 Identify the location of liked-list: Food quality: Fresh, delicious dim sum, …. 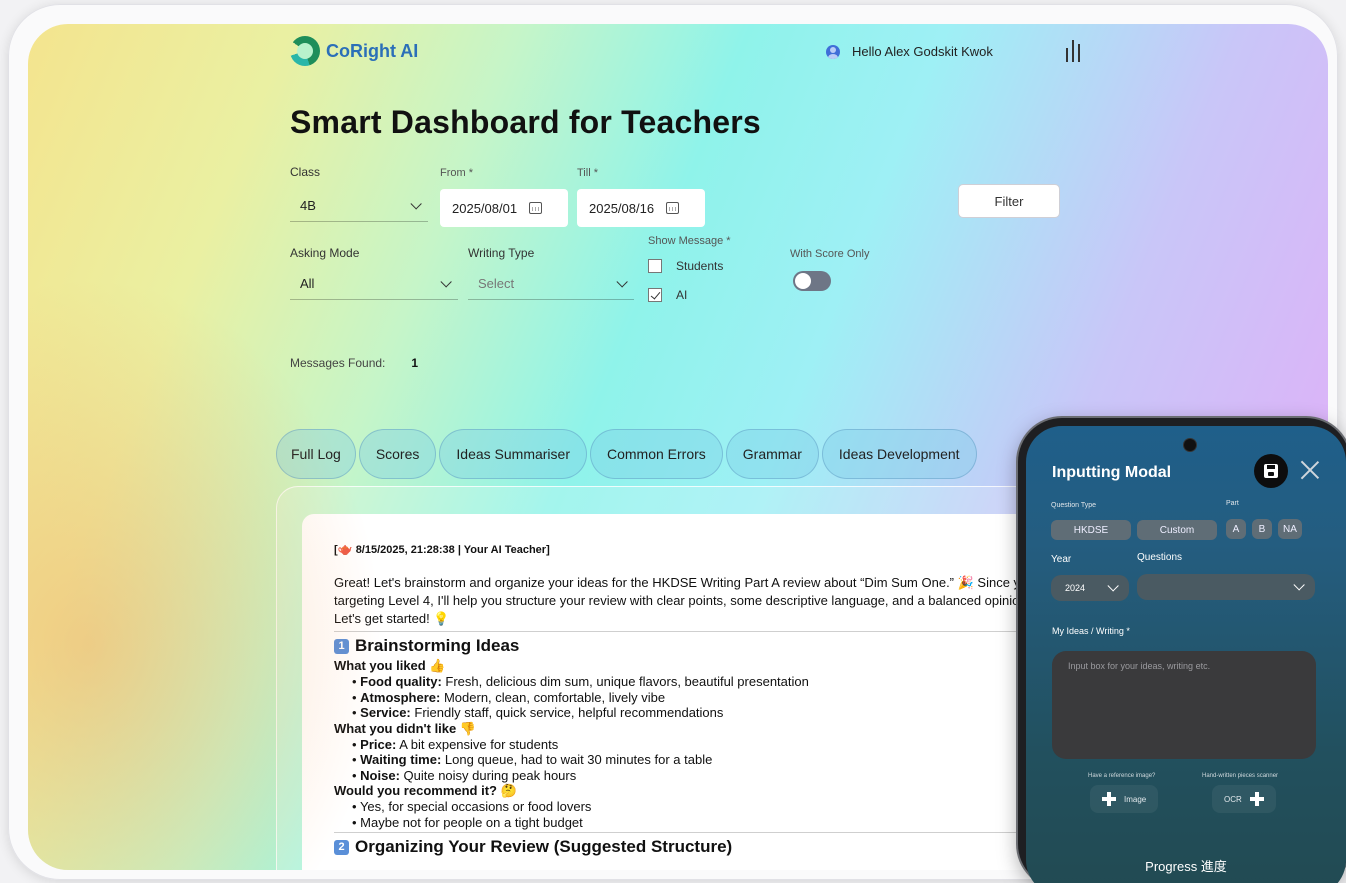
(698, 697).